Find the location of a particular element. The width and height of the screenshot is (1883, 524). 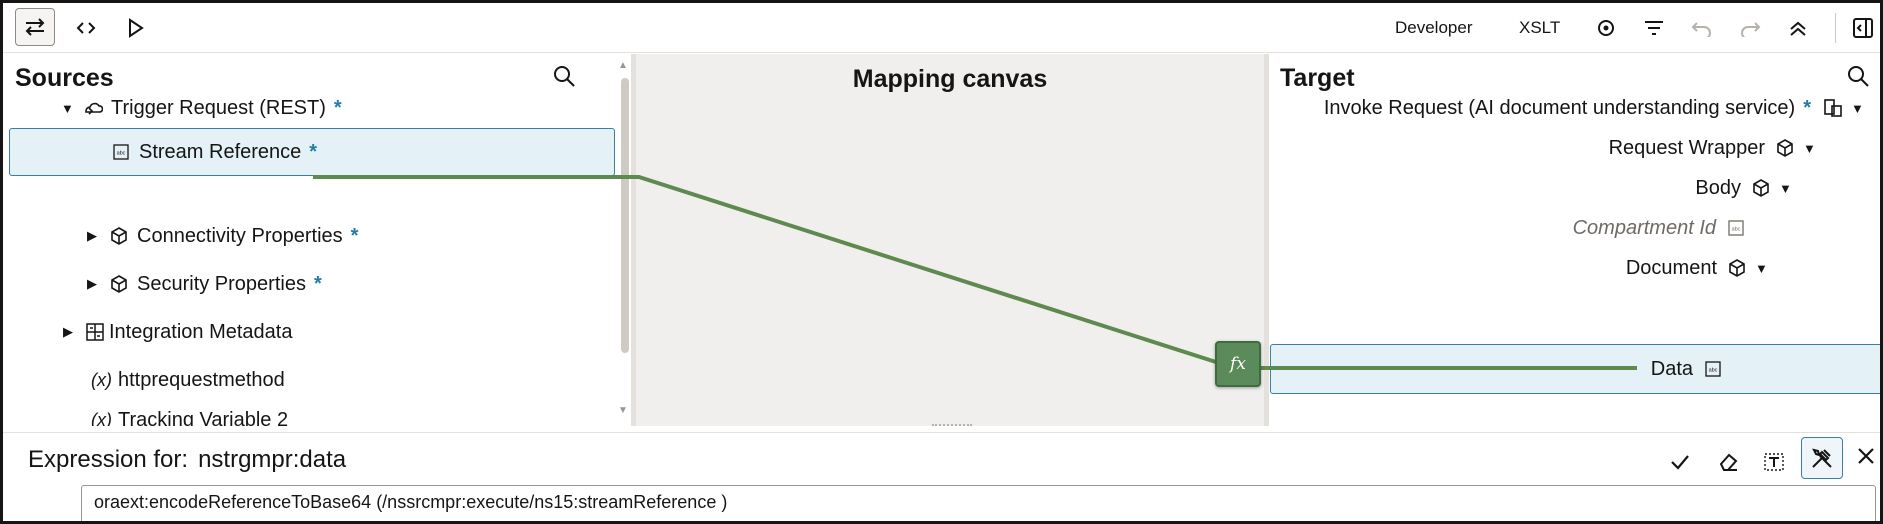

search-icon is located at coordinates (564, 76).